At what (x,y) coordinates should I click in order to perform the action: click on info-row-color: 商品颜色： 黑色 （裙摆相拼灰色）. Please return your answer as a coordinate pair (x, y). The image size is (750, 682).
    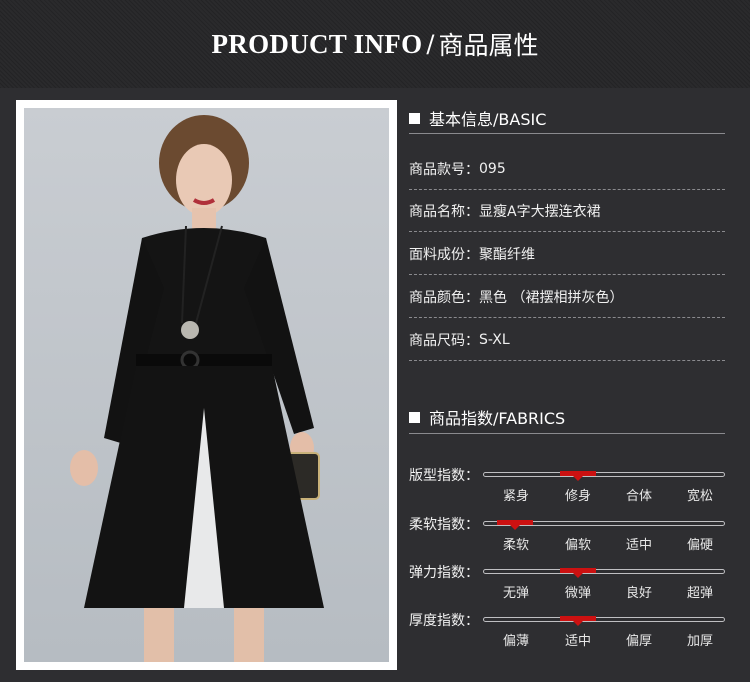
    Looking at the image, I should click on (567, 297).